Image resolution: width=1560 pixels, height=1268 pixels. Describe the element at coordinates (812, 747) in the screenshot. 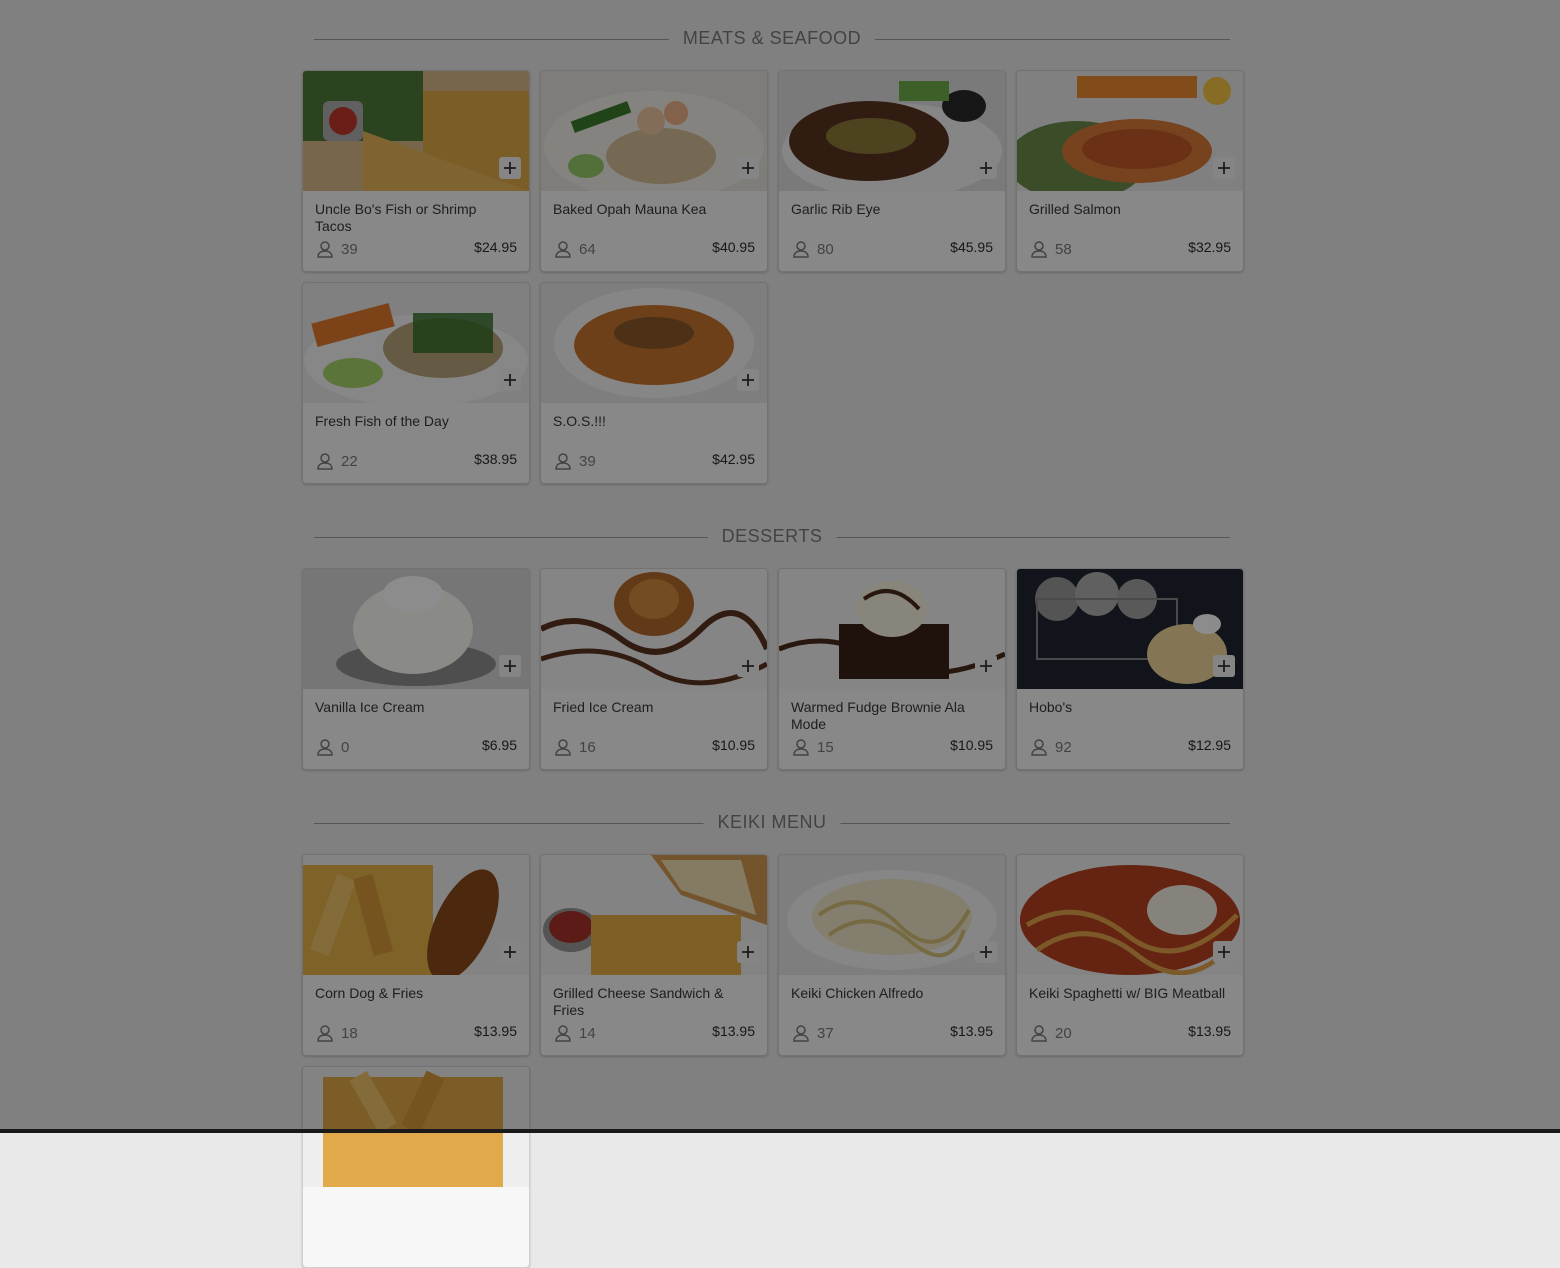

I see `item-meta: 15` at that location.